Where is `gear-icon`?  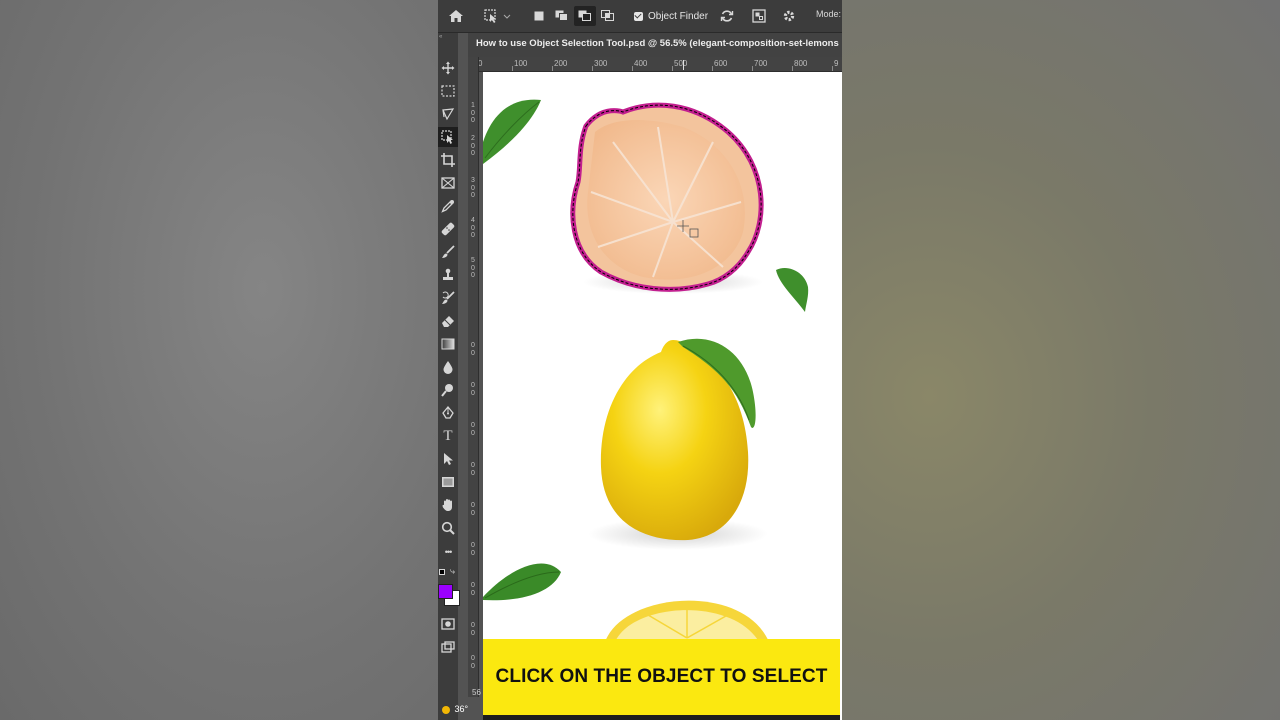 gear-icon is located at coordinates (789, 16).